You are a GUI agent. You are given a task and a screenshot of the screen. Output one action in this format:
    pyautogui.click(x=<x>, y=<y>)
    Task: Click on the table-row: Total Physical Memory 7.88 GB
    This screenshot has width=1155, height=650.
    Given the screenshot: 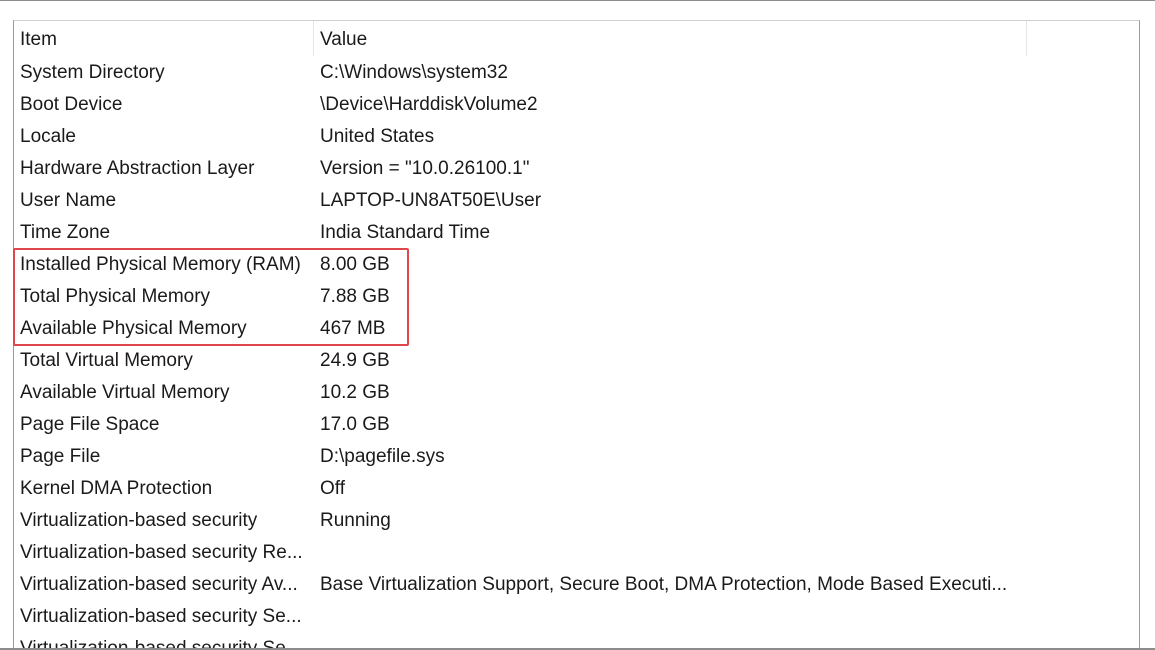 What is the action you would take?
    pyautogui.click(x=576, y=297)
    